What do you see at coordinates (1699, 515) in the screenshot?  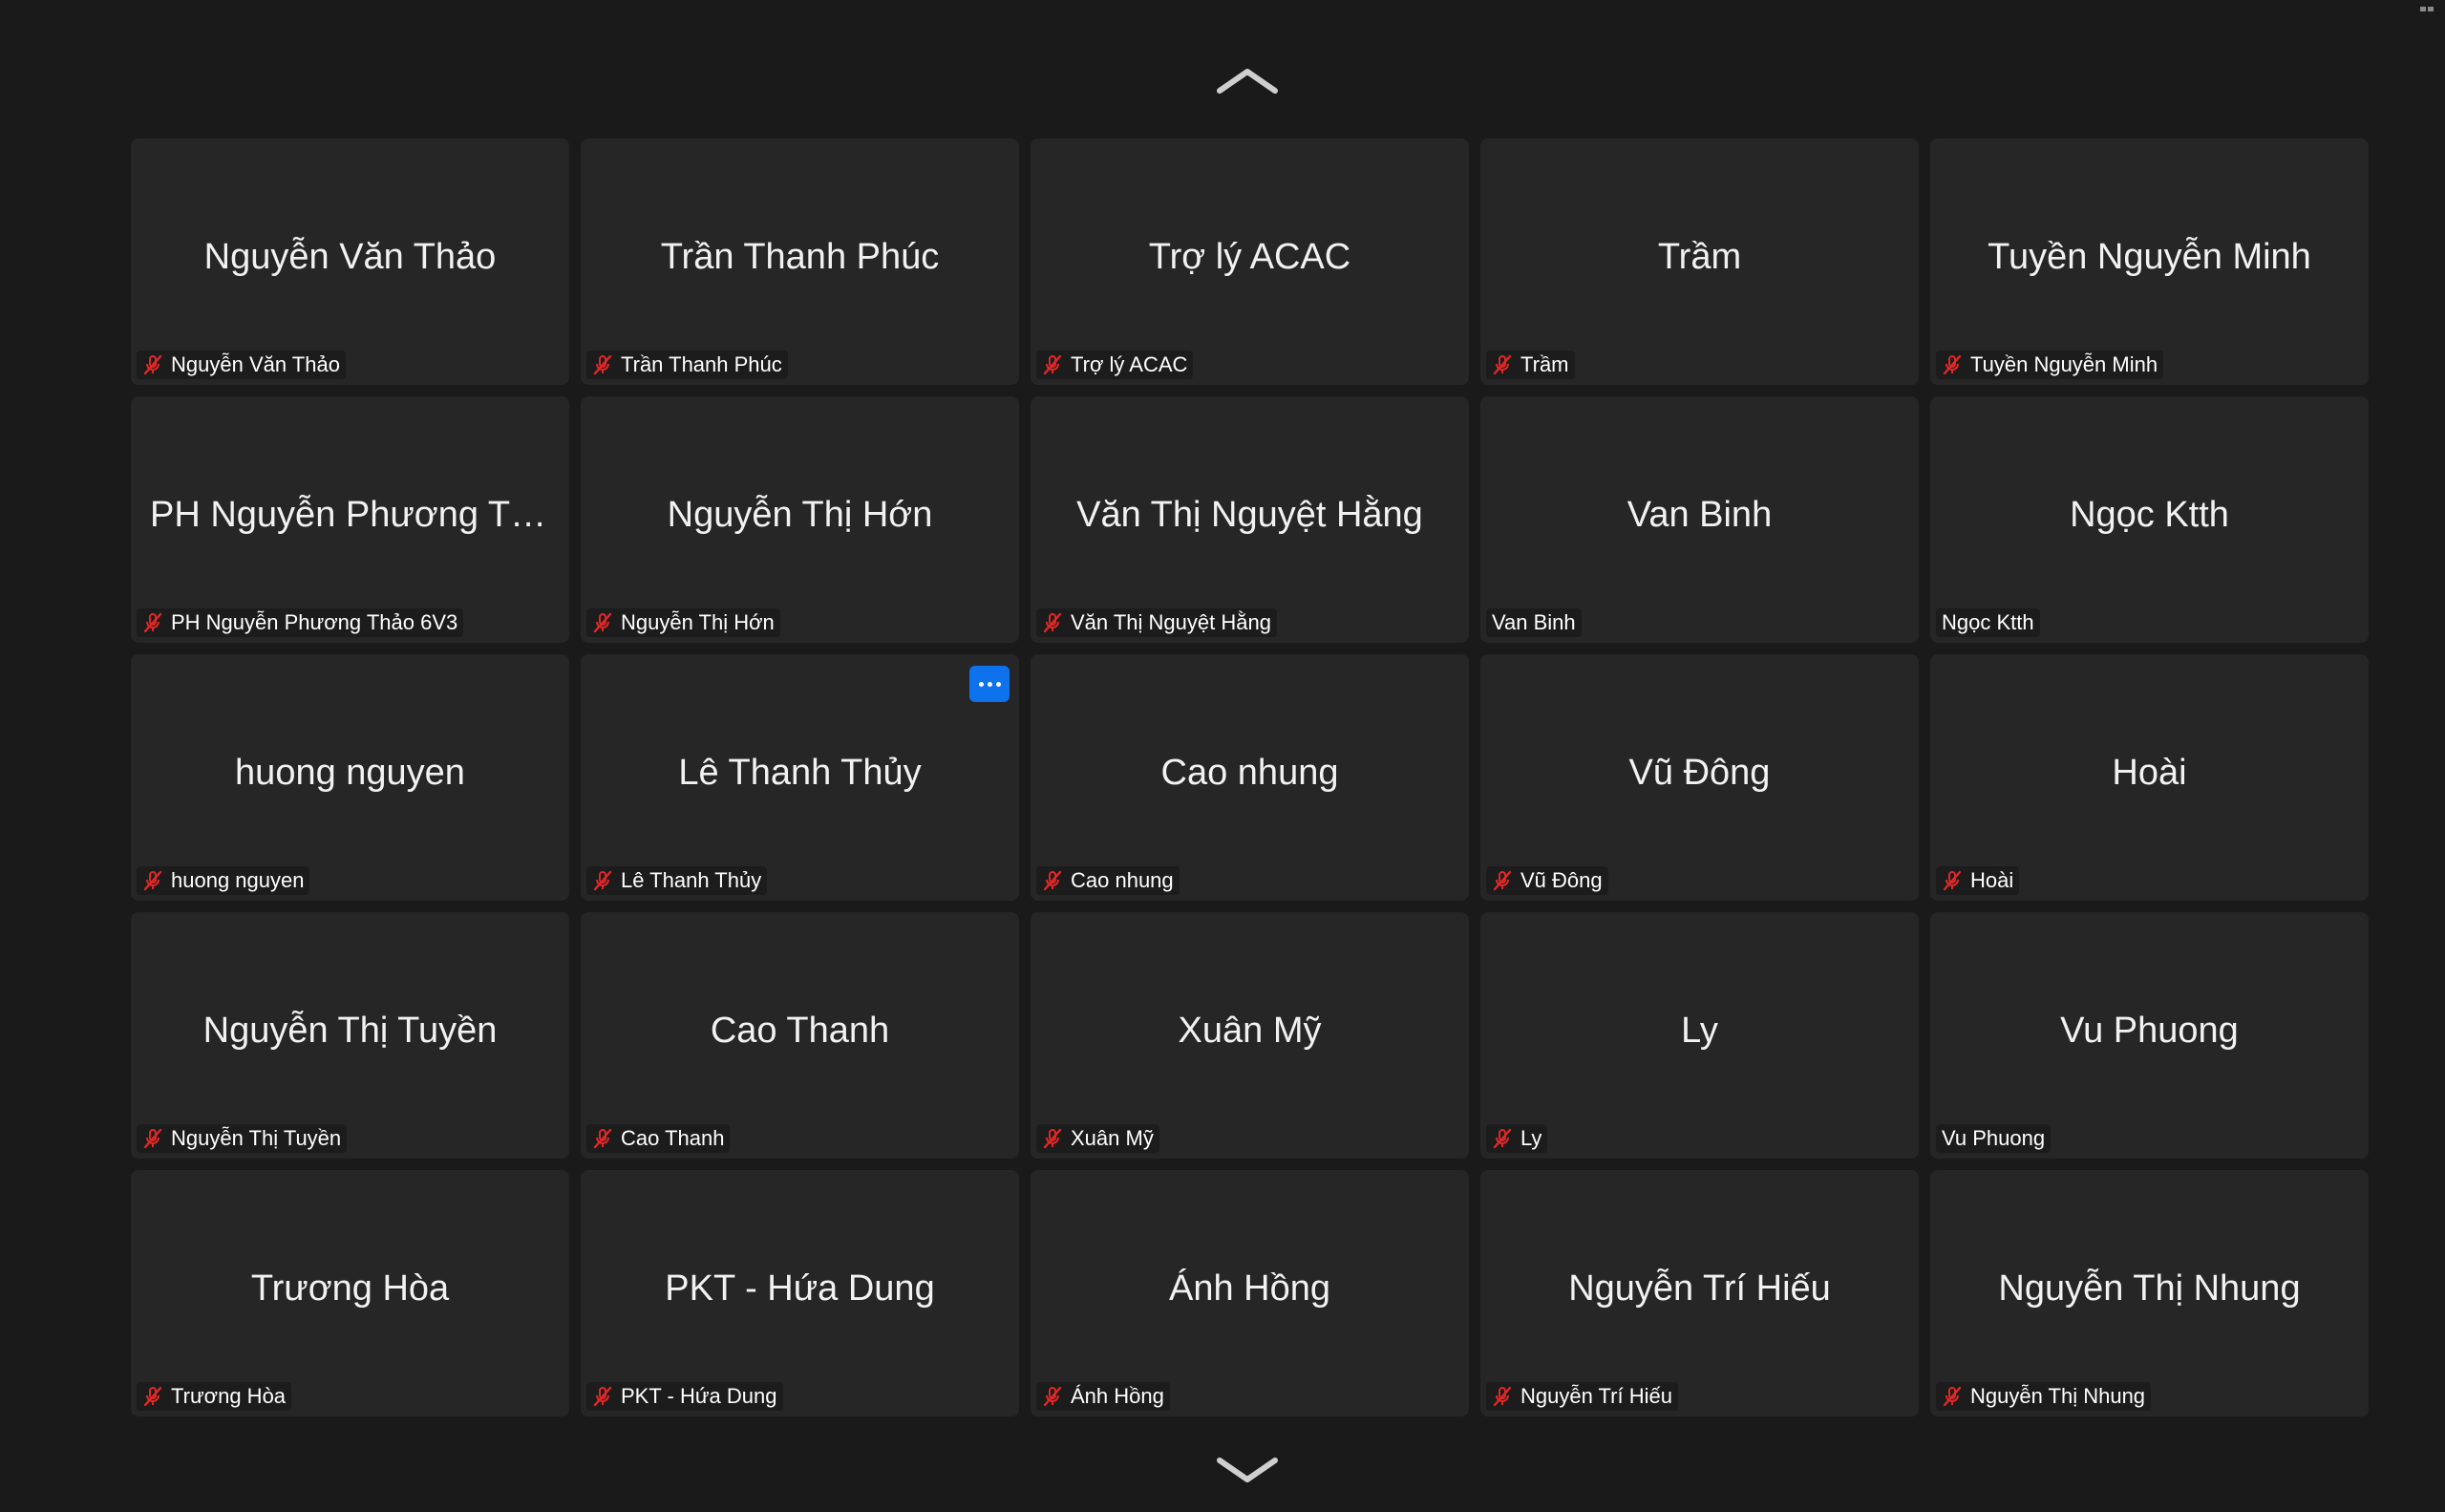 I see `participant-display-name: Van Binh` at bounding box center [1699, 515].